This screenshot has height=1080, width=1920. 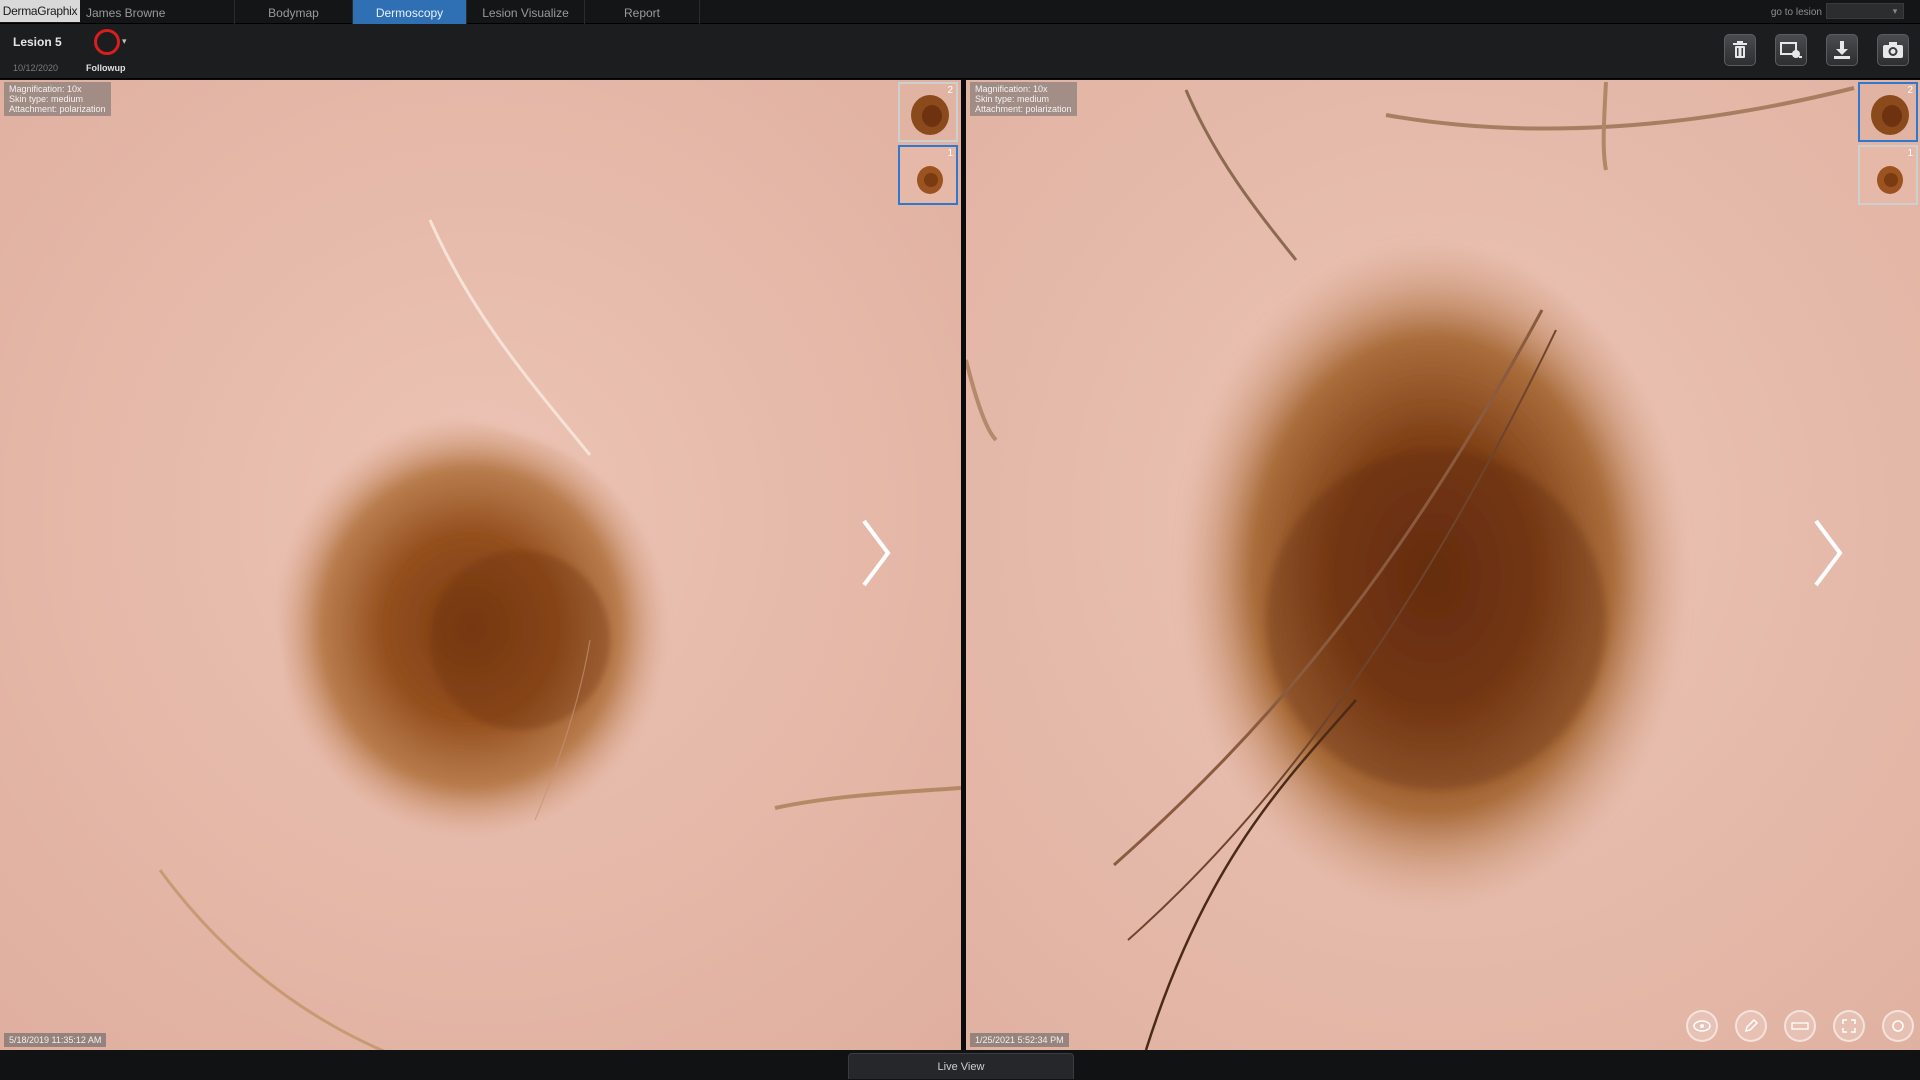 I want to click on pencil-icon, so click(x=1751, y=1025).